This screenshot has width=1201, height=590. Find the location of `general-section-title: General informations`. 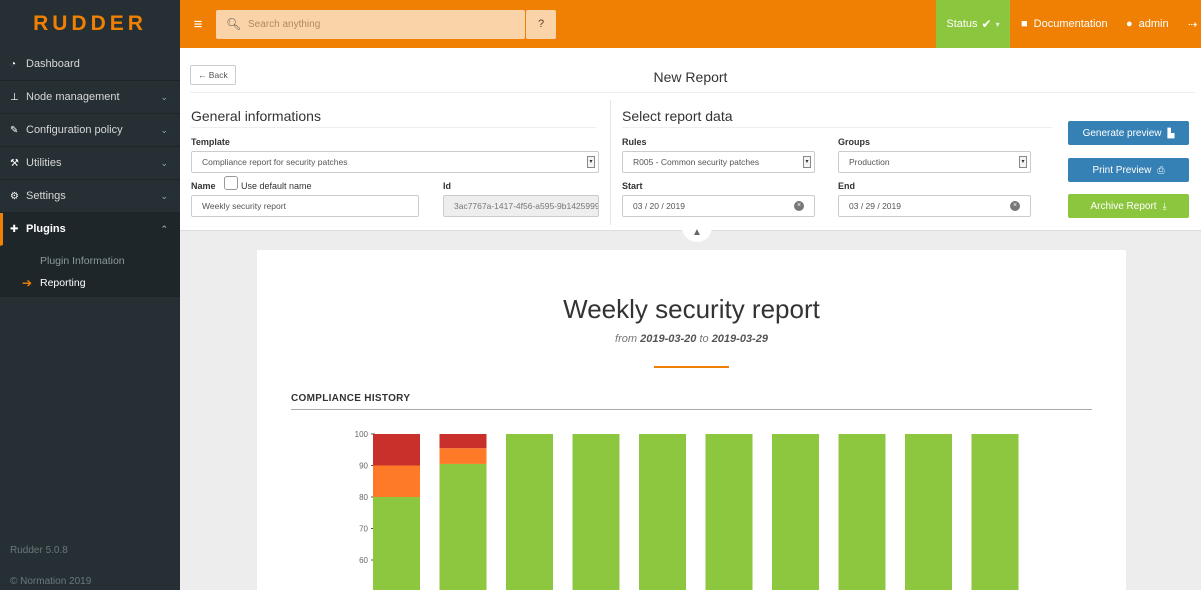

general-section-title: General informations is located at coordinates (256, 116).